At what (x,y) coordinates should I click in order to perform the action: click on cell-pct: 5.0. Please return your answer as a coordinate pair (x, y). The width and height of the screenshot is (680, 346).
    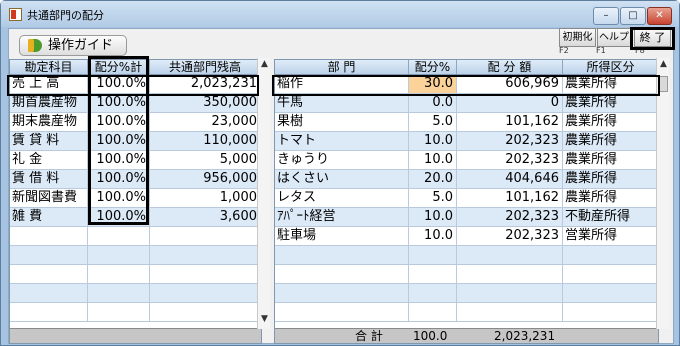
    Looking at the image, I should click on (433, 198).